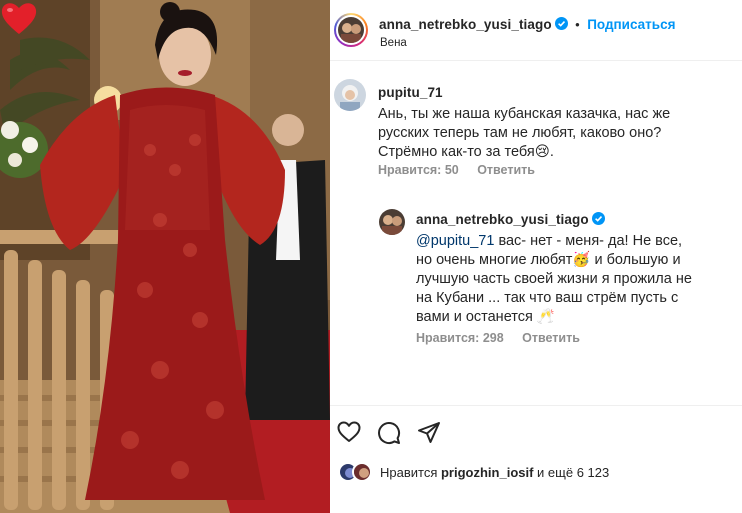 The width and height of the screenshot is (742, 513). What do you see at coordinates (631, 24) in the screenshot?
I see `follow-button: Подписаться` at bounding box center [631, 24].